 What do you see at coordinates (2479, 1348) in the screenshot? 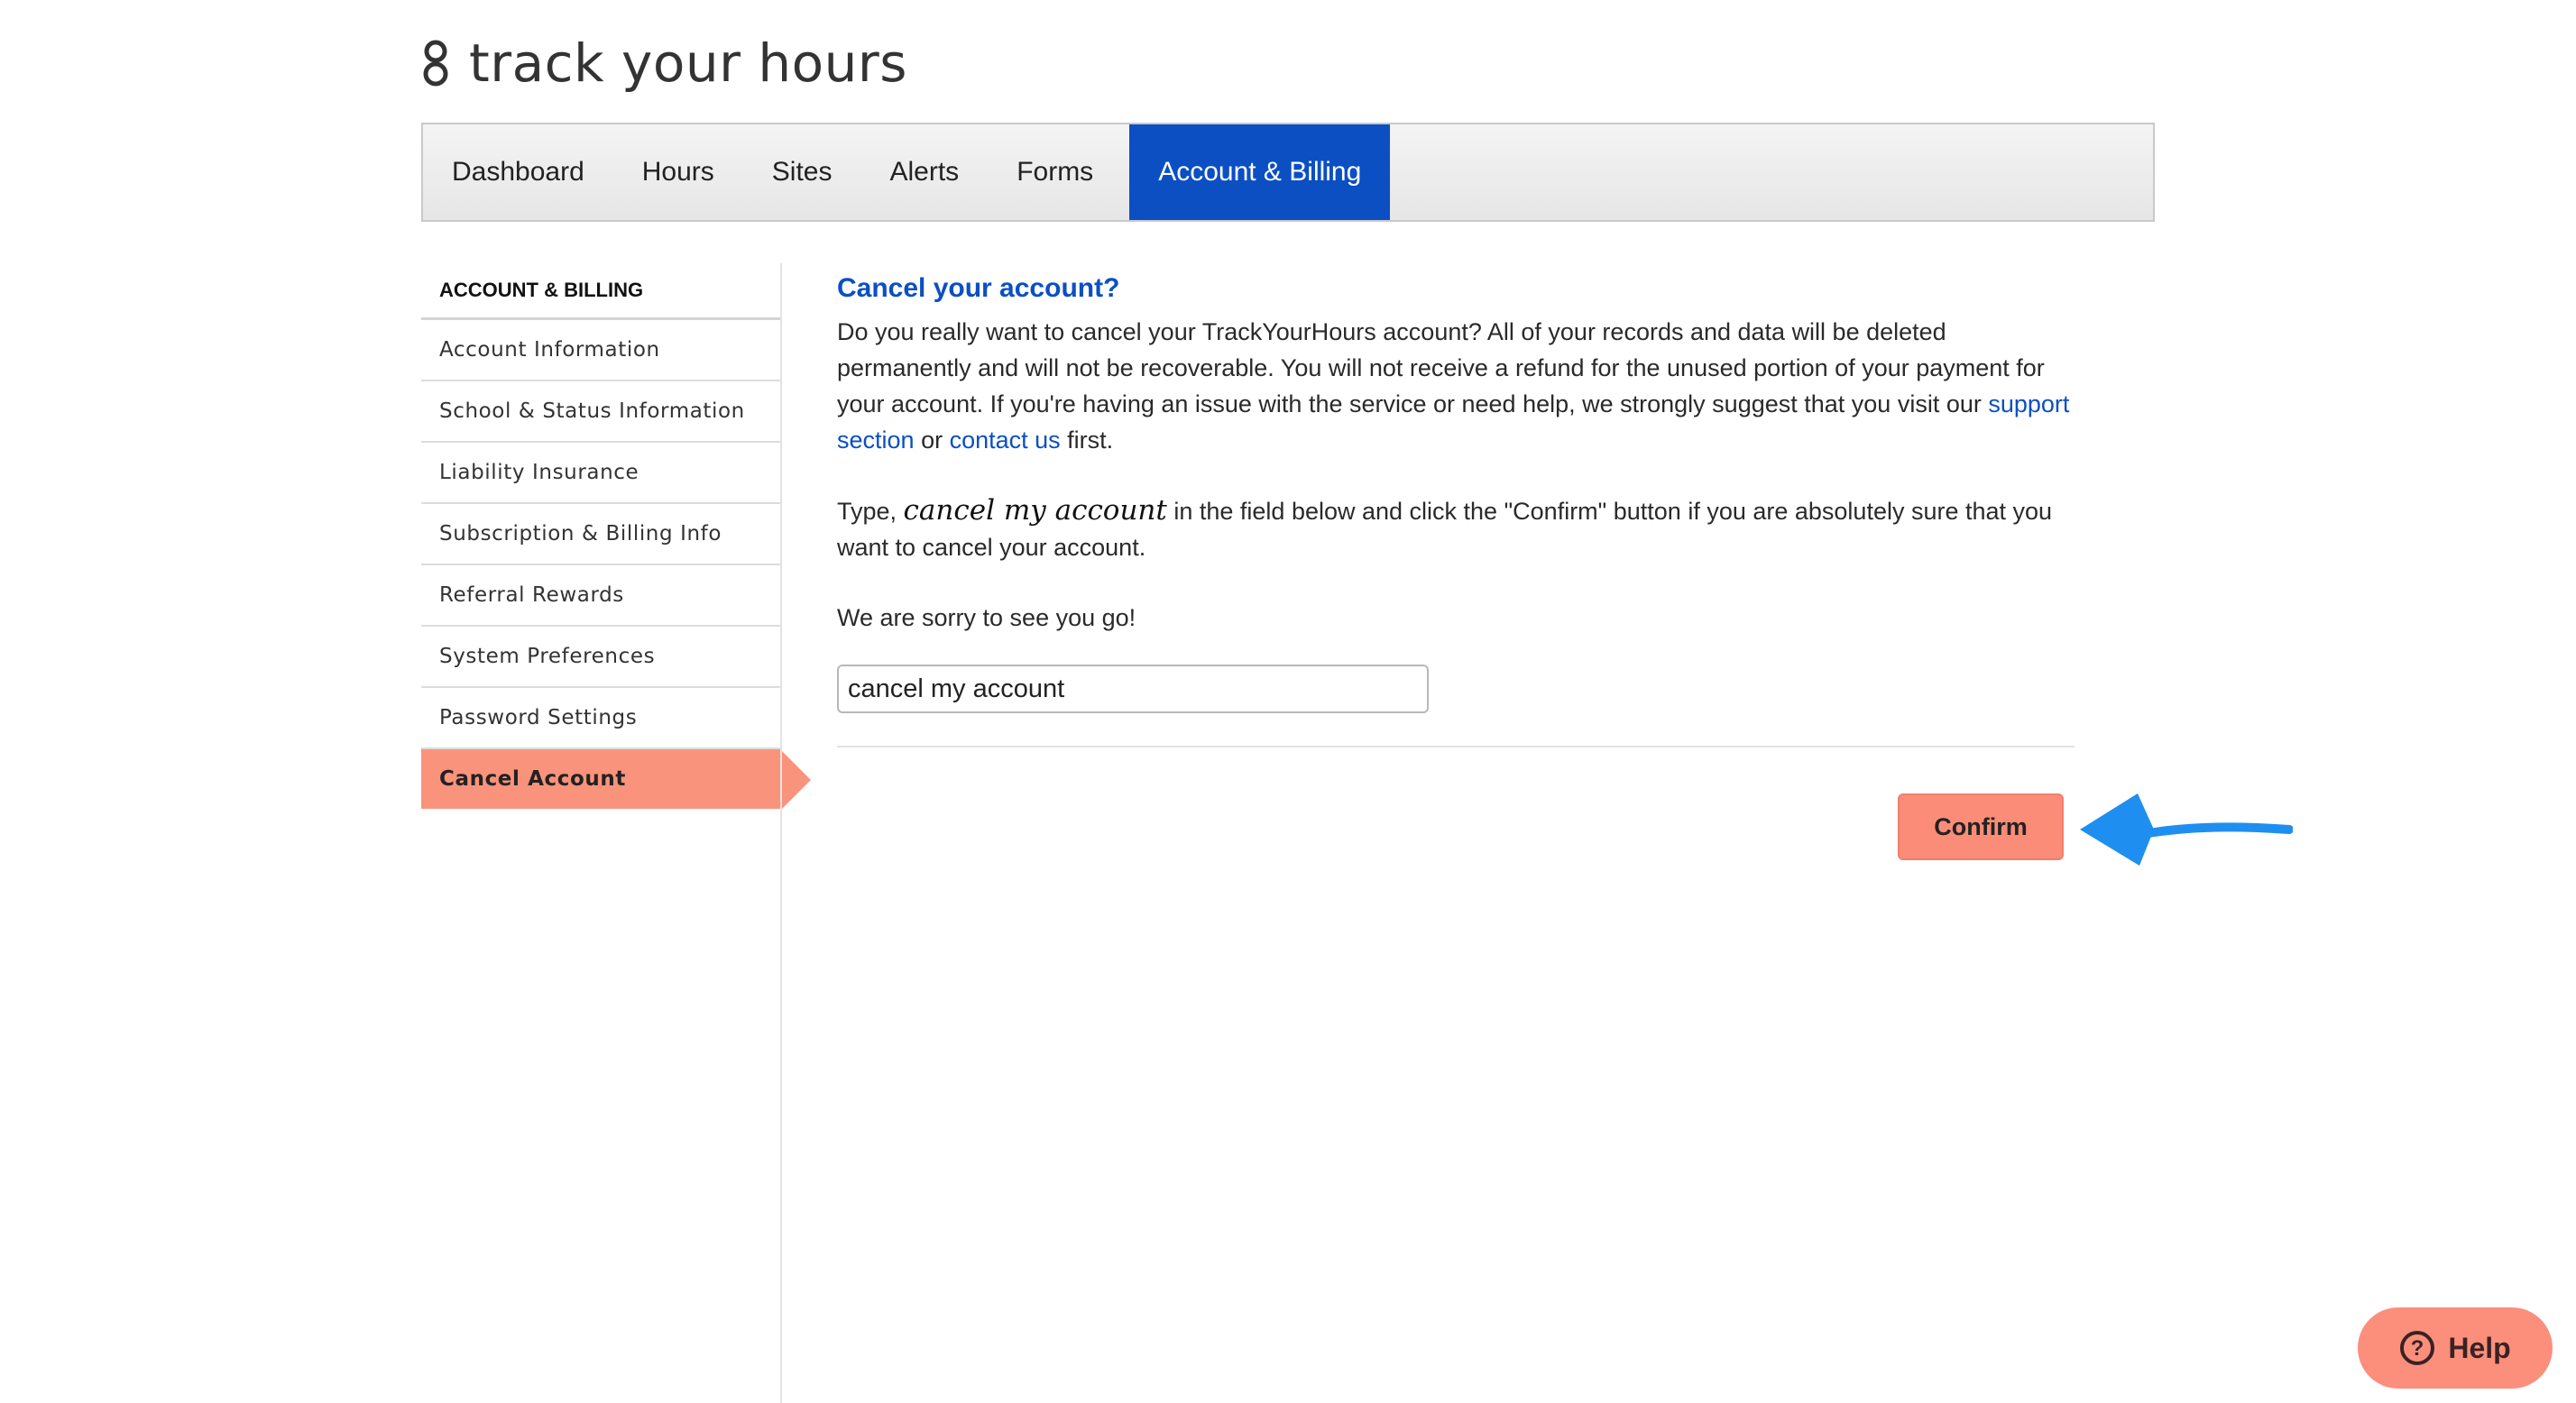
I see `help-label: Help` at bounding box center [2479, 1348].